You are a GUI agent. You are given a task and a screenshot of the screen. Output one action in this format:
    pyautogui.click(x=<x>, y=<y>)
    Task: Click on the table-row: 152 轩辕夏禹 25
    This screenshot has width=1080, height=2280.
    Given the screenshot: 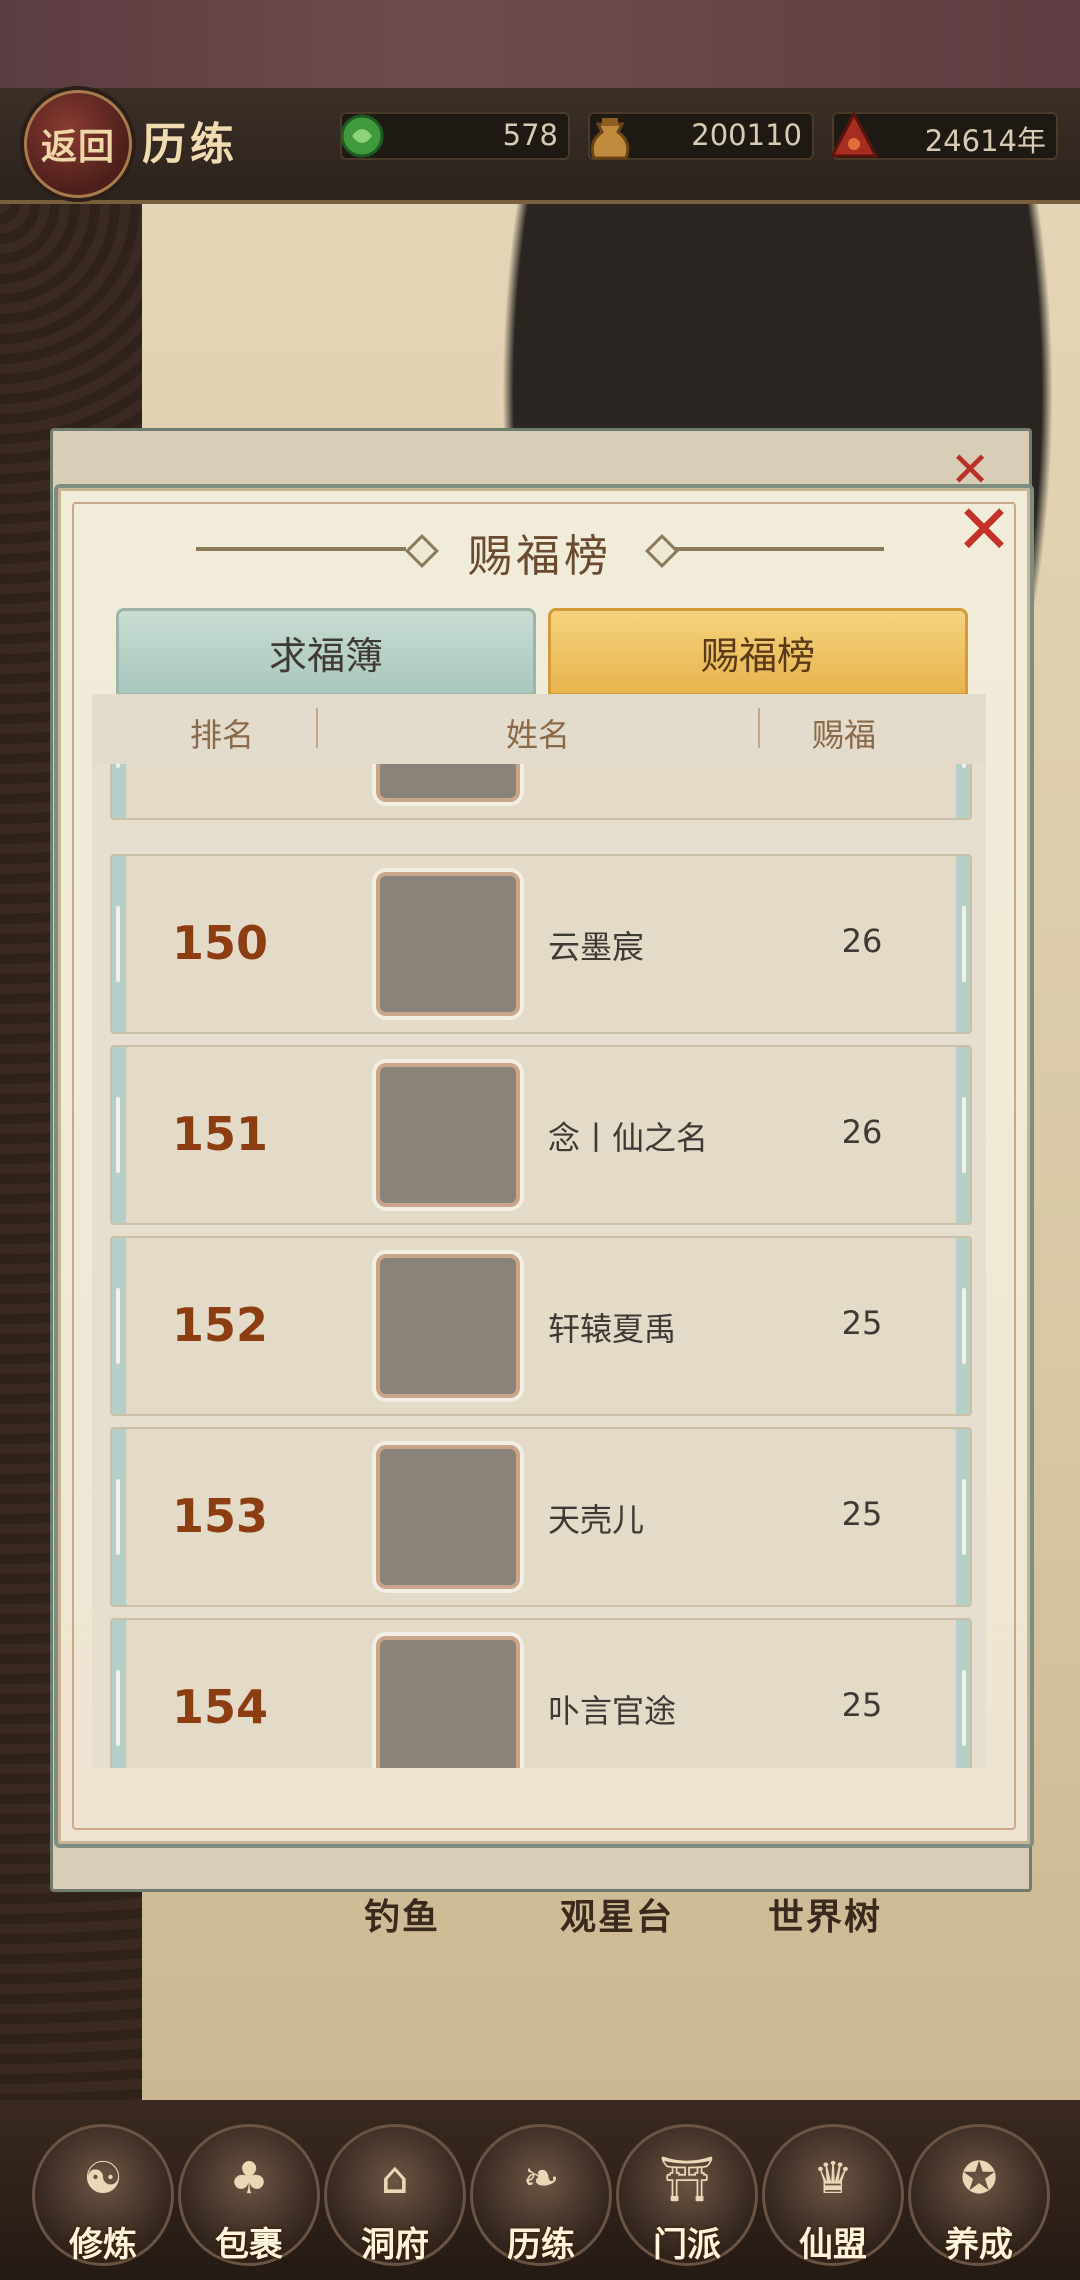 What is the action you would take?
    pyautogui.click(x=541, y=1326)
    